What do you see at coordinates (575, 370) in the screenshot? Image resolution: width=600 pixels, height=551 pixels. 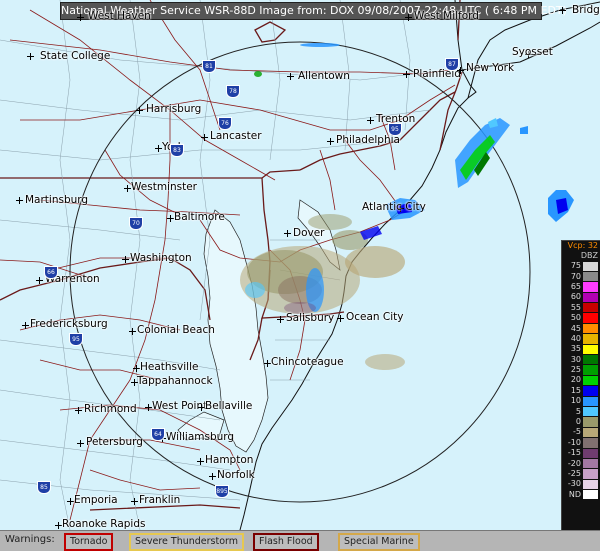 I see `legend-value: 25` at bounding box center [575, 370].